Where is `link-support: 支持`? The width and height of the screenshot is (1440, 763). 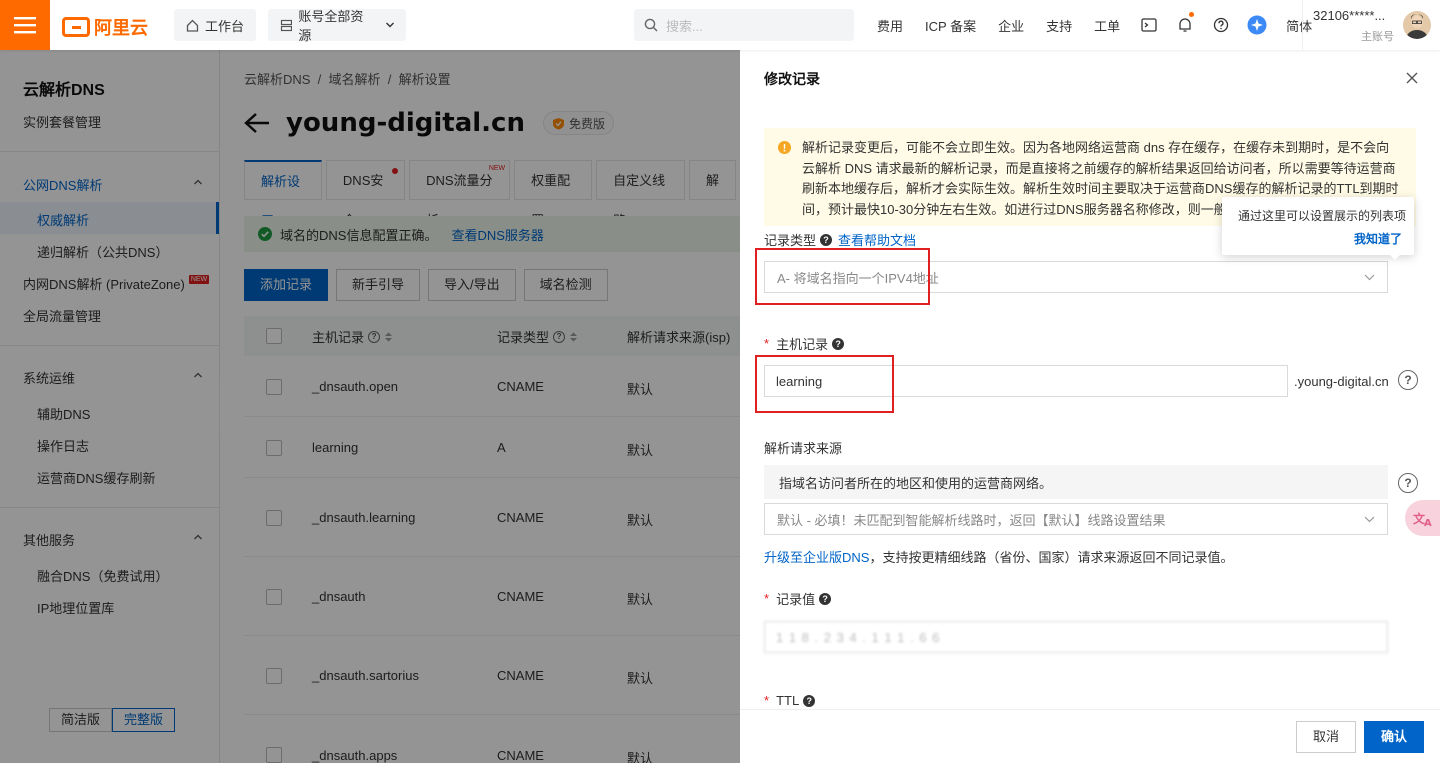
link-support: 支持 is located at coordinates (1059, 25).